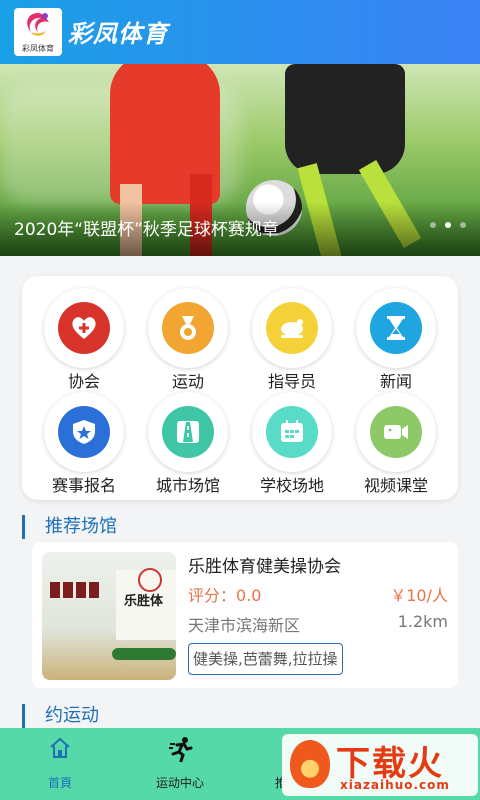 The height and width of the screenshot is (800, 480). What do you see at coordinates (60, 764) in the screenshot?
I see `nav-item-home: 首頁` at bounding box center [60, 764].